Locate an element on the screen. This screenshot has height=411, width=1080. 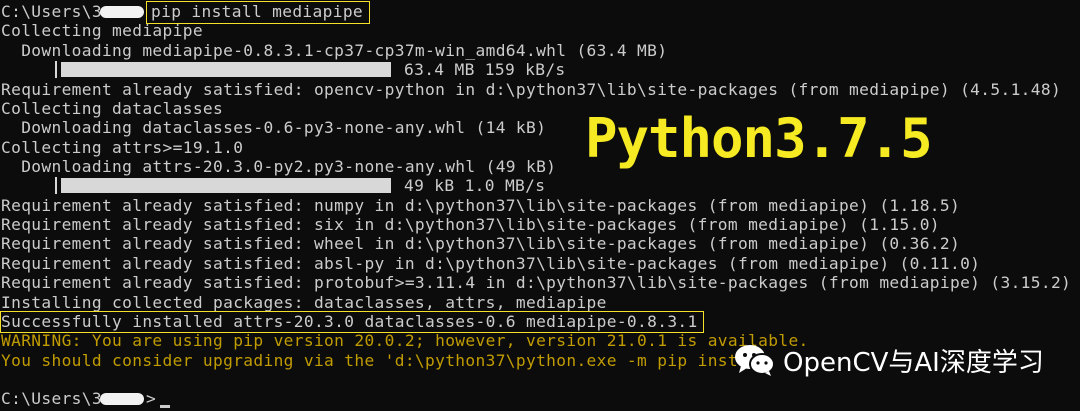
progress-stats: 63.4 MB 159 kB/s is located at coordinates (485, 69).